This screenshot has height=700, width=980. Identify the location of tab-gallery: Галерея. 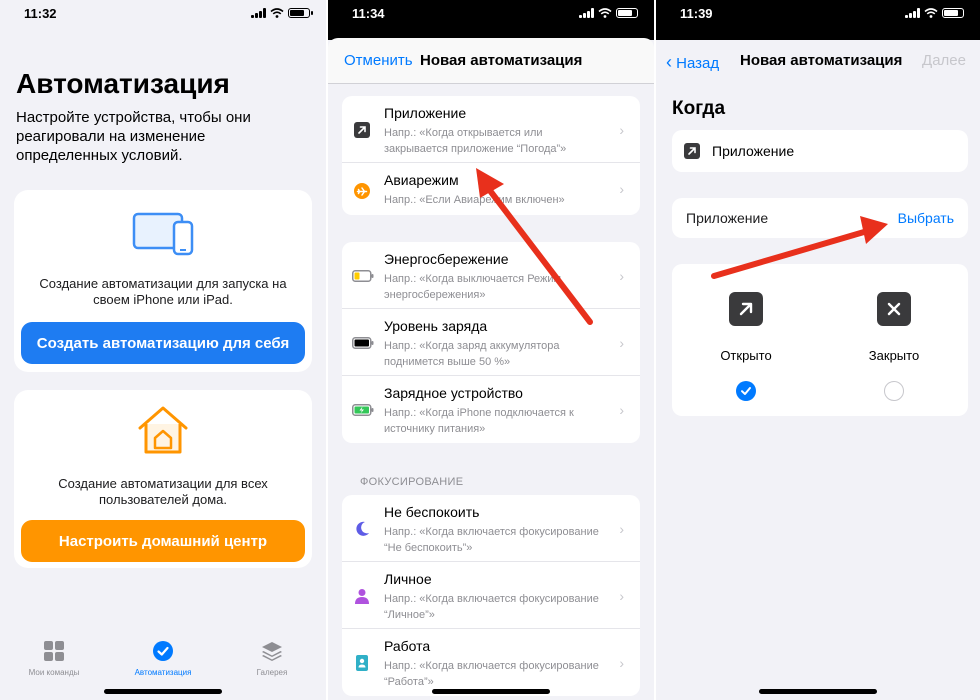
(272, 658).